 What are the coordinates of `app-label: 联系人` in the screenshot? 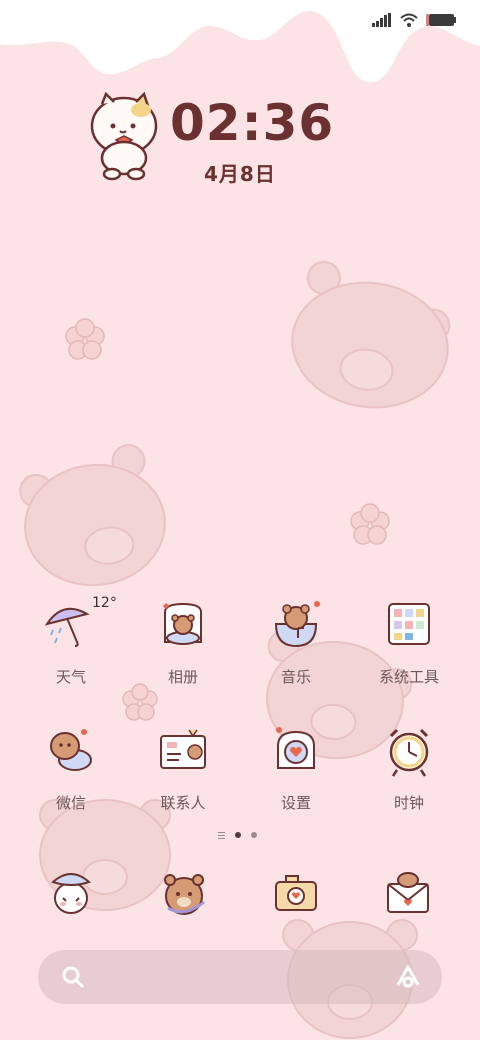 It's located at (183, 803).